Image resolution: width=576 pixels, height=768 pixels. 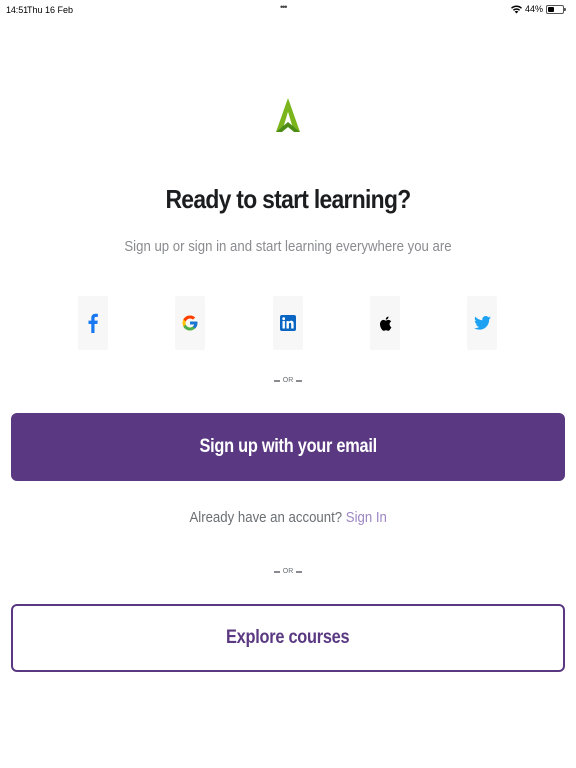 I want to click on google-icon, so click(x=190, y=323).